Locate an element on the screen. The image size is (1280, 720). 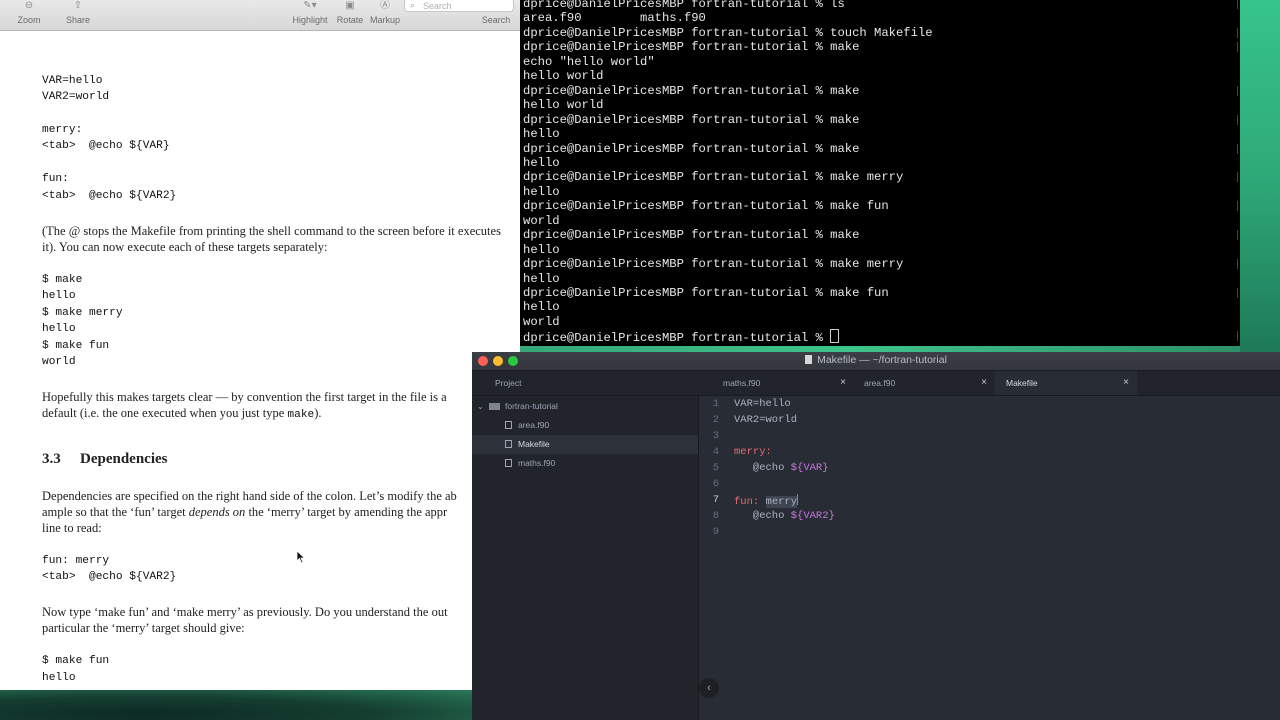
example2-out: hello is located at coordinates (59, 678).